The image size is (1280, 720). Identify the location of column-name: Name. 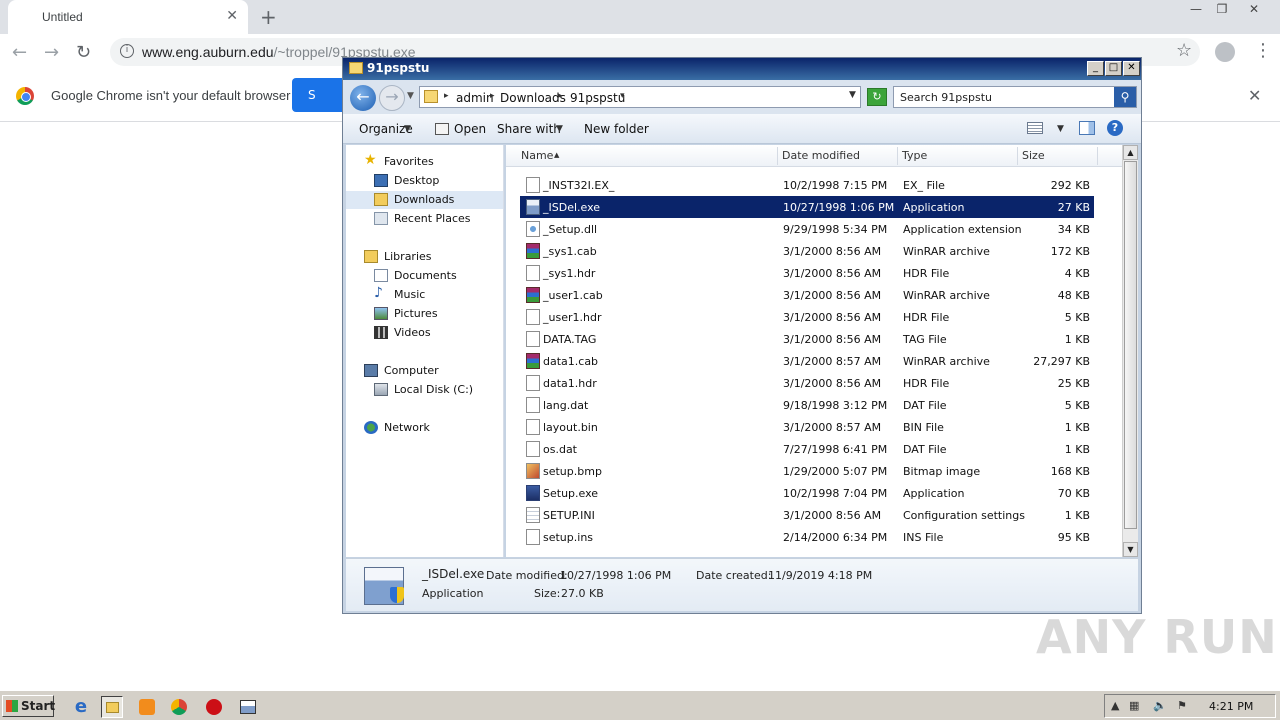
(537, 155).